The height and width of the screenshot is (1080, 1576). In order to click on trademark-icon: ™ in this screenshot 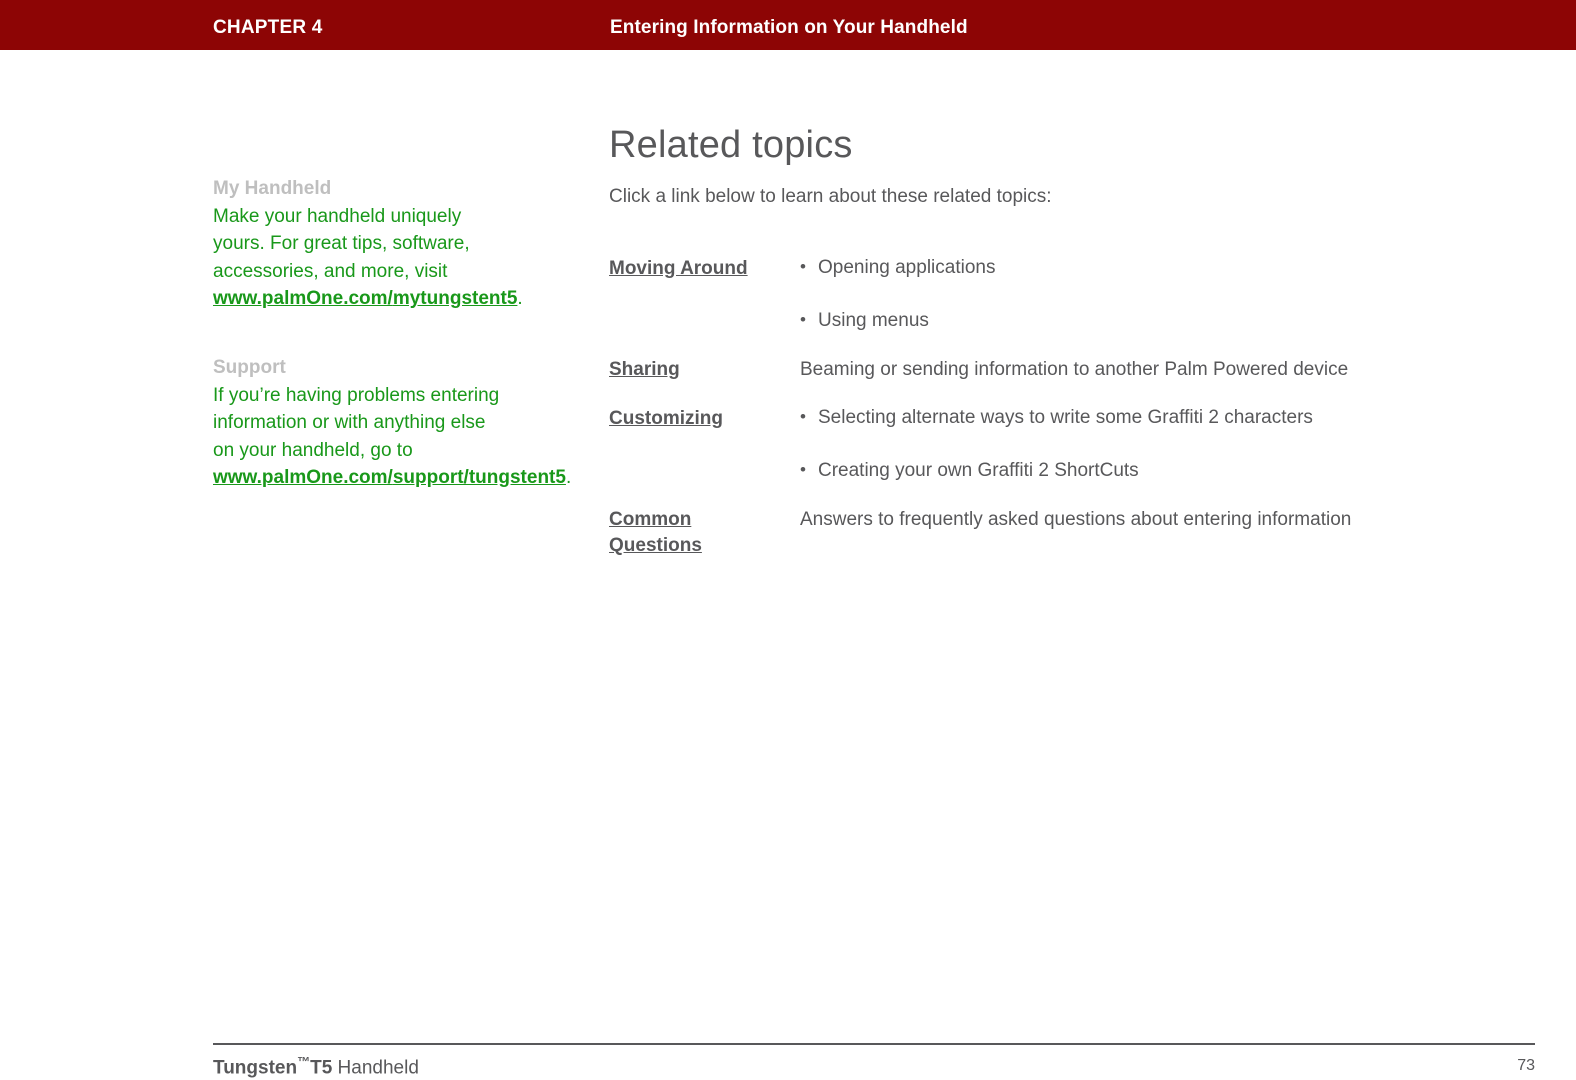, I will do `click(304, 1061)`.